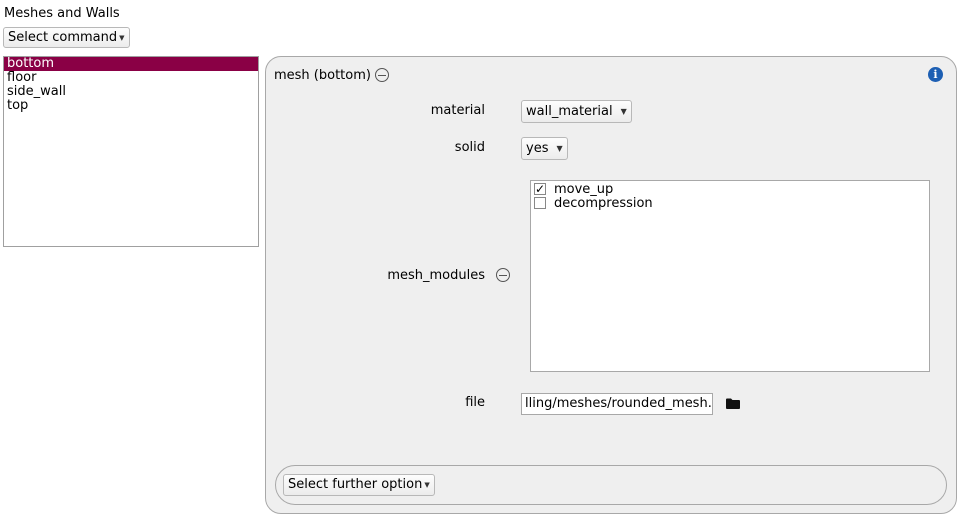  I want to click on folder-icon, so click(733, 403).